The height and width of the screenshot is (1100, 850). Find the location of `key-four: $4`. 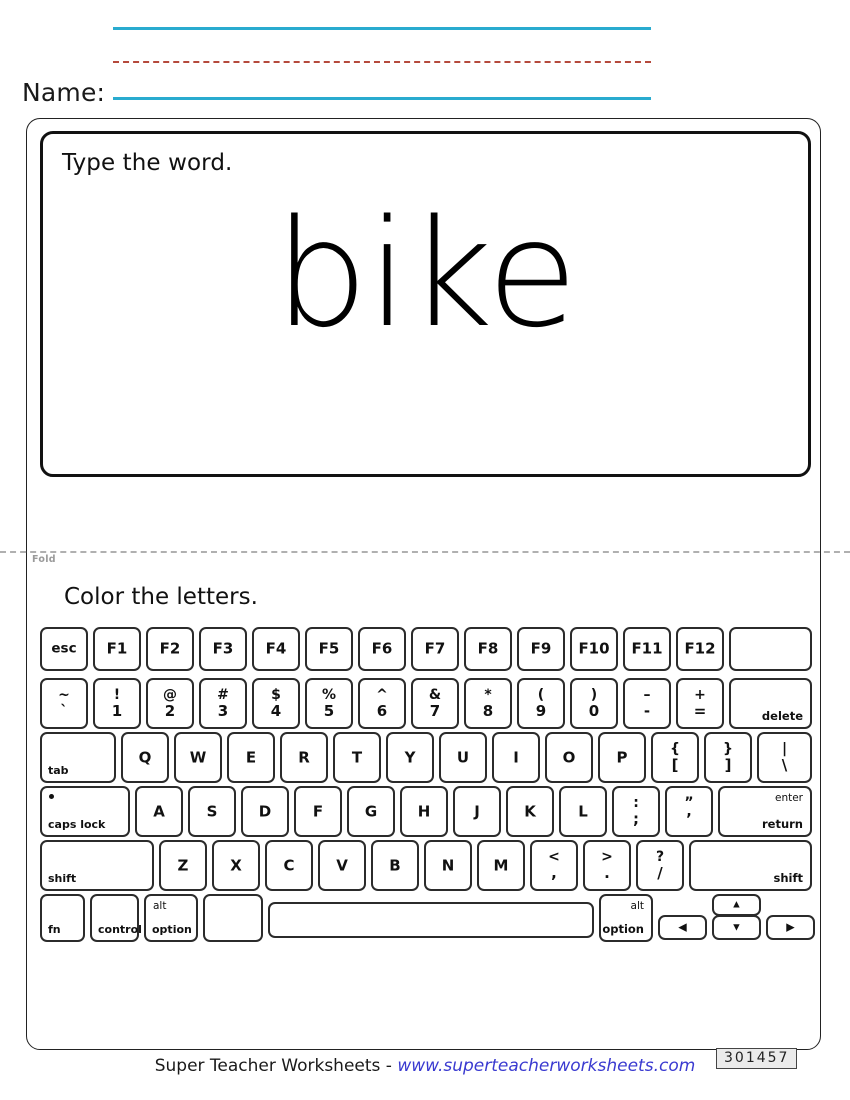

key-four: $4 is located at coordinates (276, 703).